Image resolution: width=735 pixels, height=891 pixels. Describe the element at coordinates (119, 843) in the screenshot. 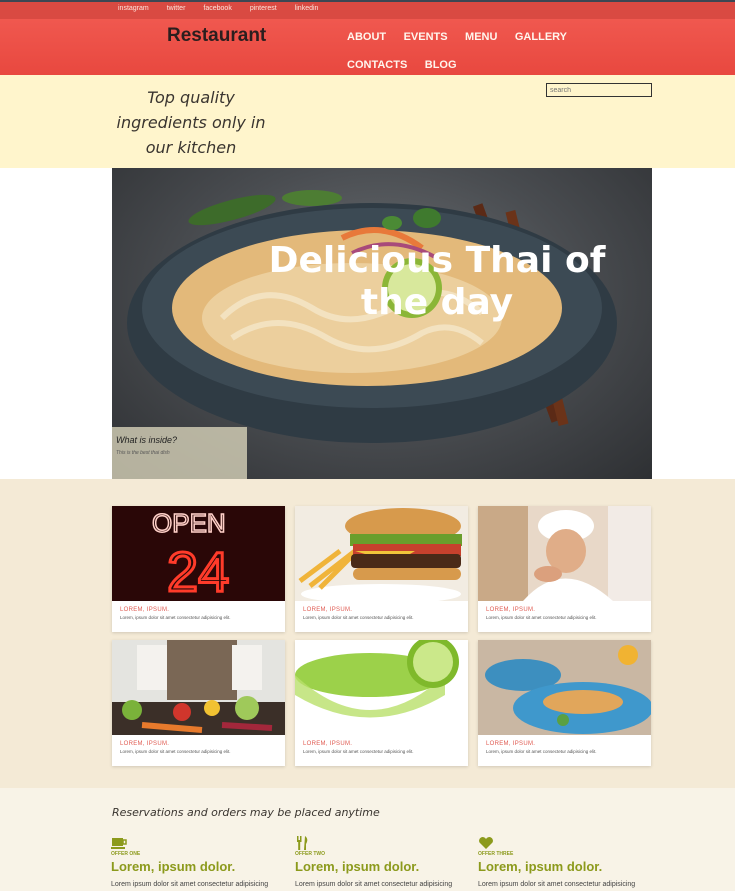

I see `coffee-cup-icon` at that location.